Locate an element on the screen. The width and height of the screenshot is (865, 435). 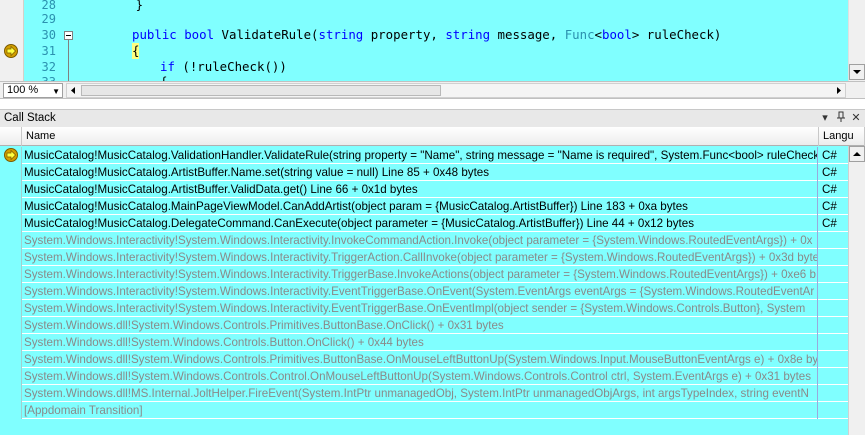
dropdown-arrow-icon: ▼ is located at coordinates (56, 91).